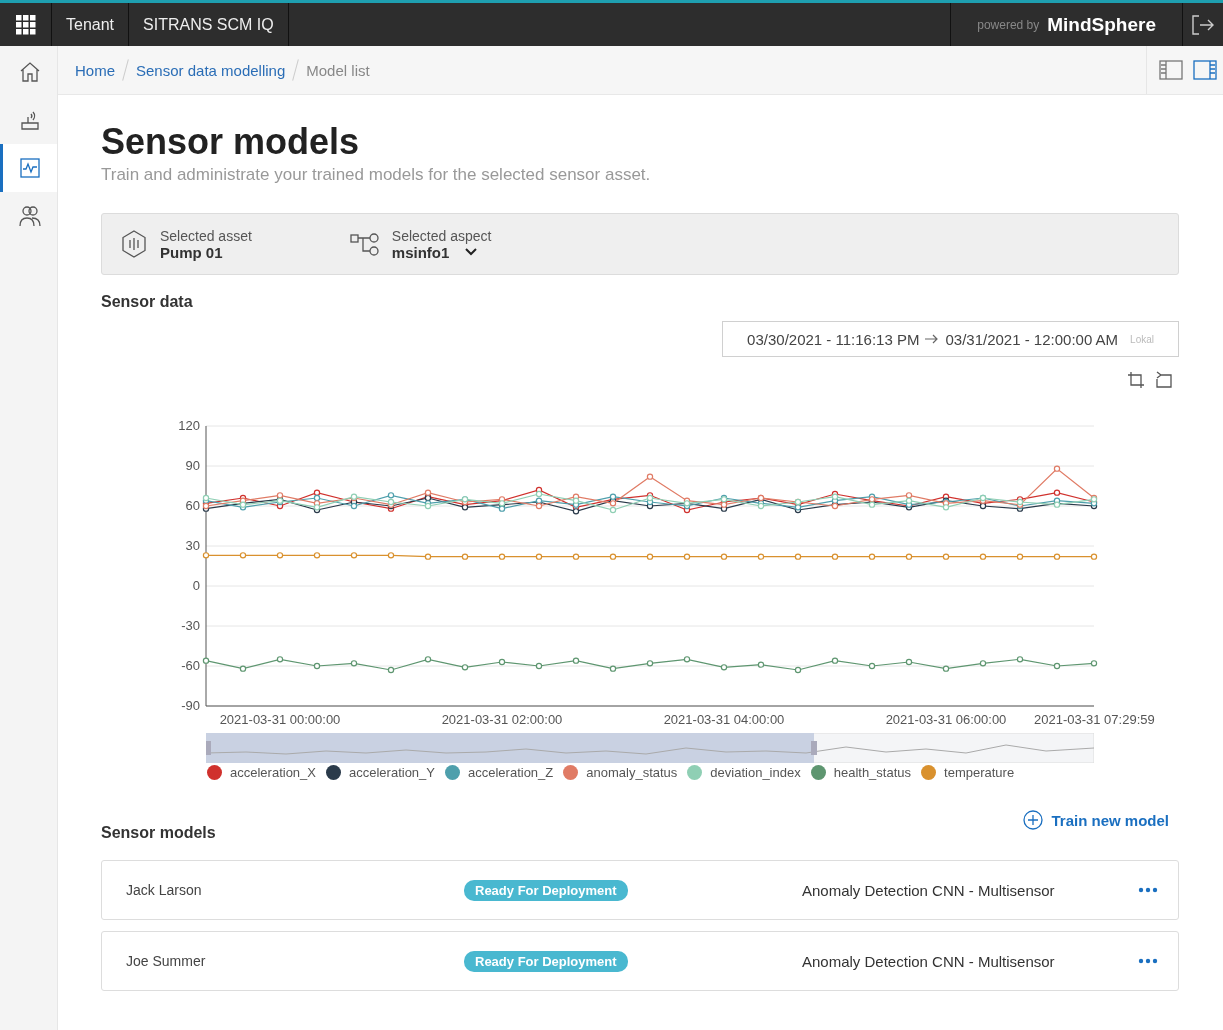  I want to click on x-tick-label: 2021-03-31 00:00:00, so click(280, 719).